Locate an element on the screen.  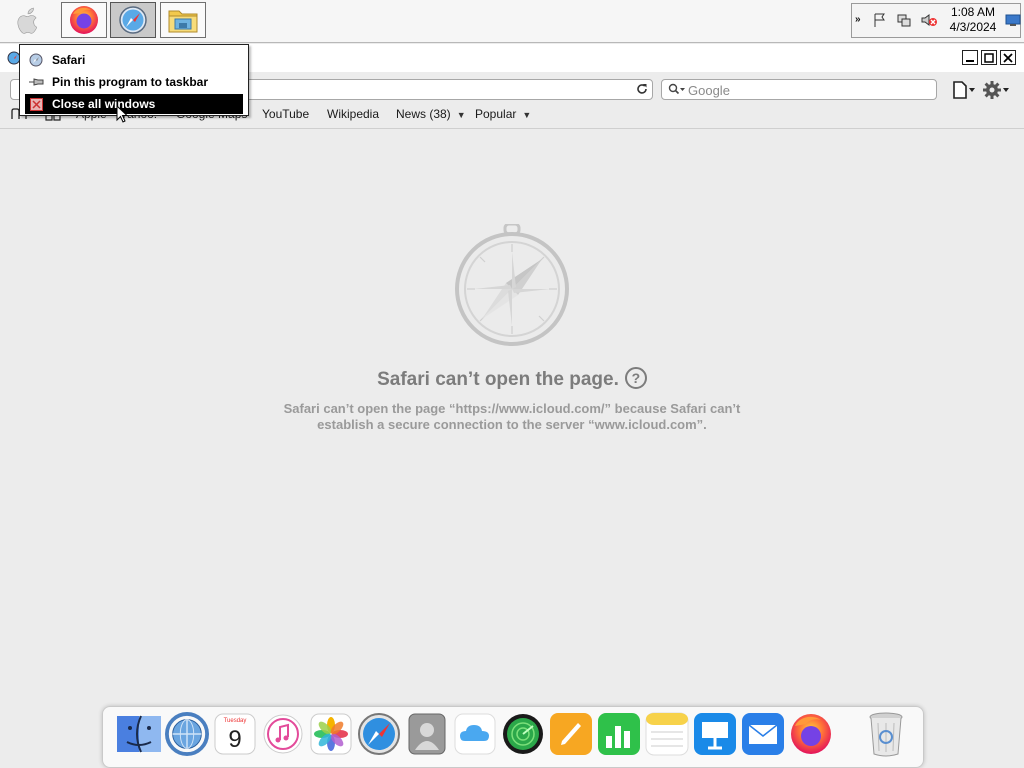
close-button is located at coordinates (1008, 57).